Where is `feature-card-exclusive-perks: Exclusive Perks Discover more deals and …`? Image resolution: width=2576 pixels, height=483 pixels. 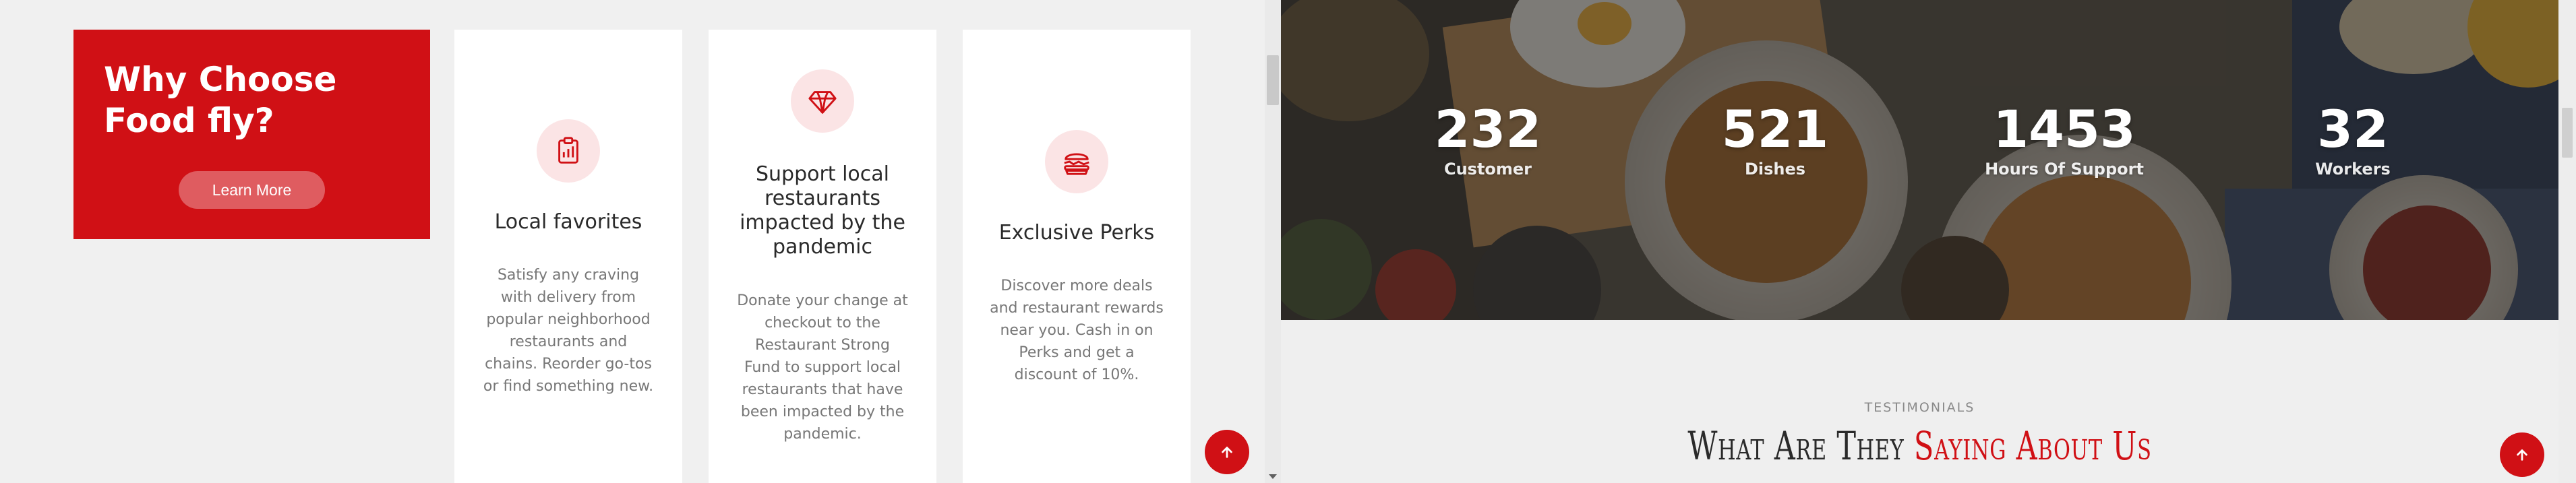 feature-card-exclusive-perks: Exclusive Perks Discover more deals and … is located at coordinates (1077, 256).